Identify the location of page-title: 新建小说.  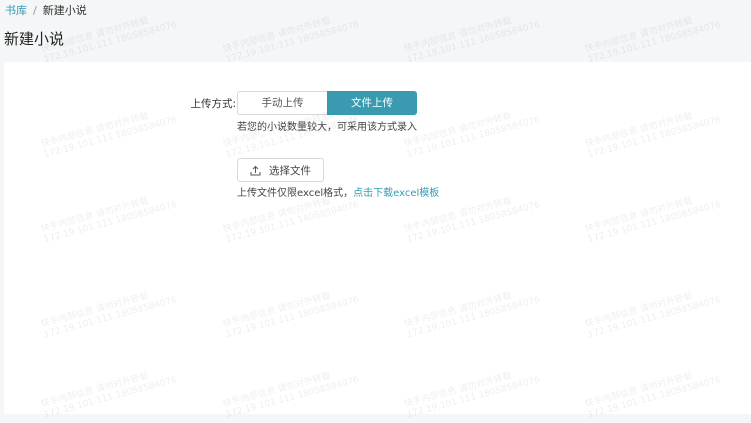
(34, 39).